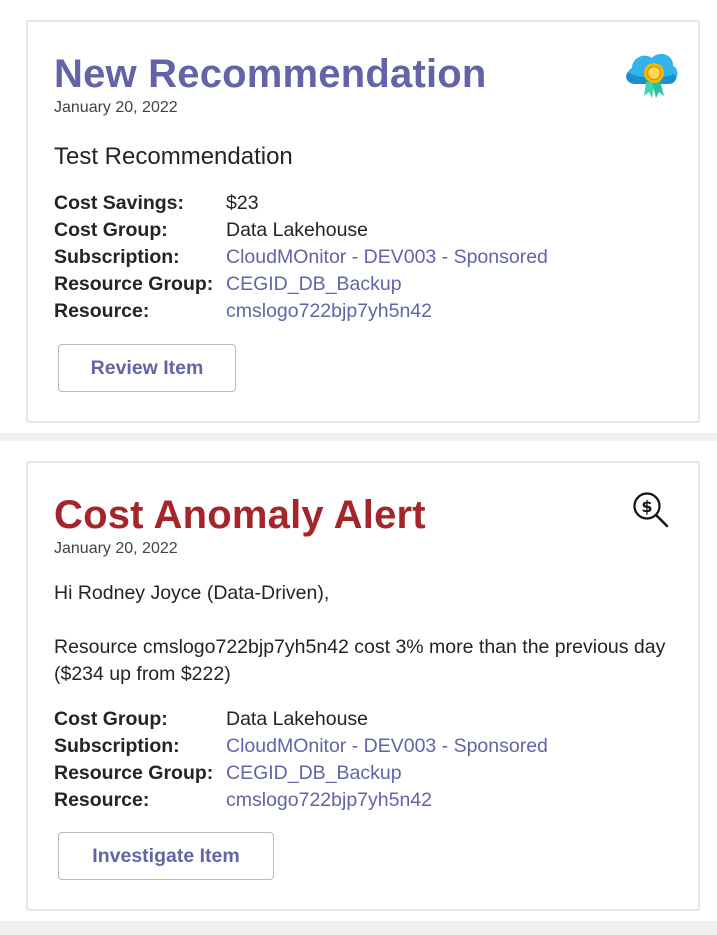 This screenshot has width=717, height=935. I want to click on dollar-search-icon: $, so click(651, 510).